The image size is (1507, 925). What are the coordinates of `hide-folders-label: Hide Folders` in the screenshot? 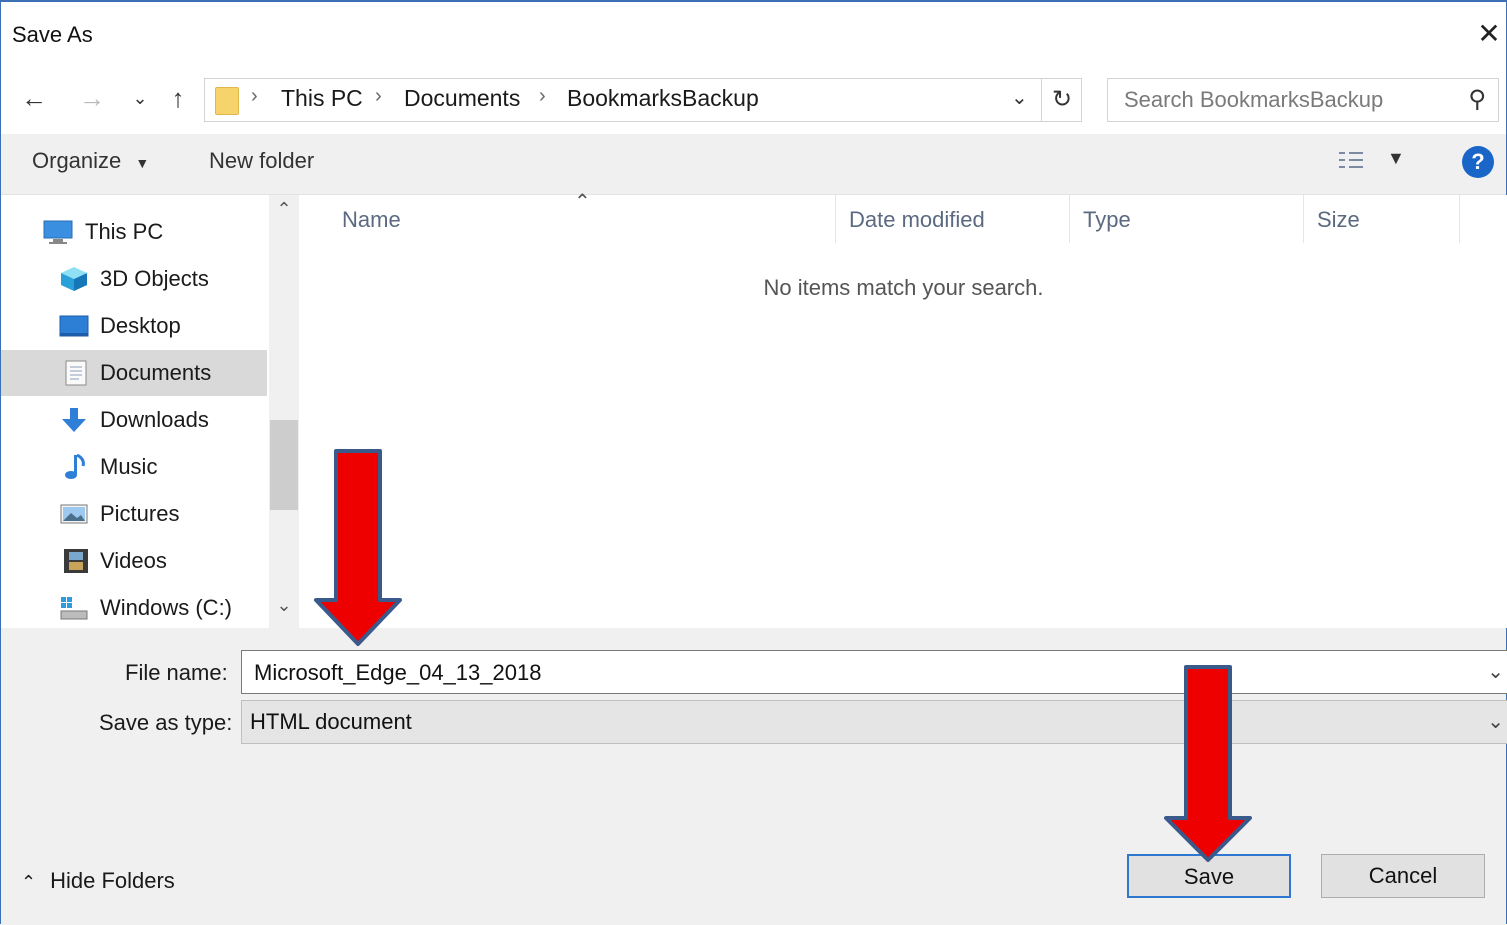 It's located at (112, 880).